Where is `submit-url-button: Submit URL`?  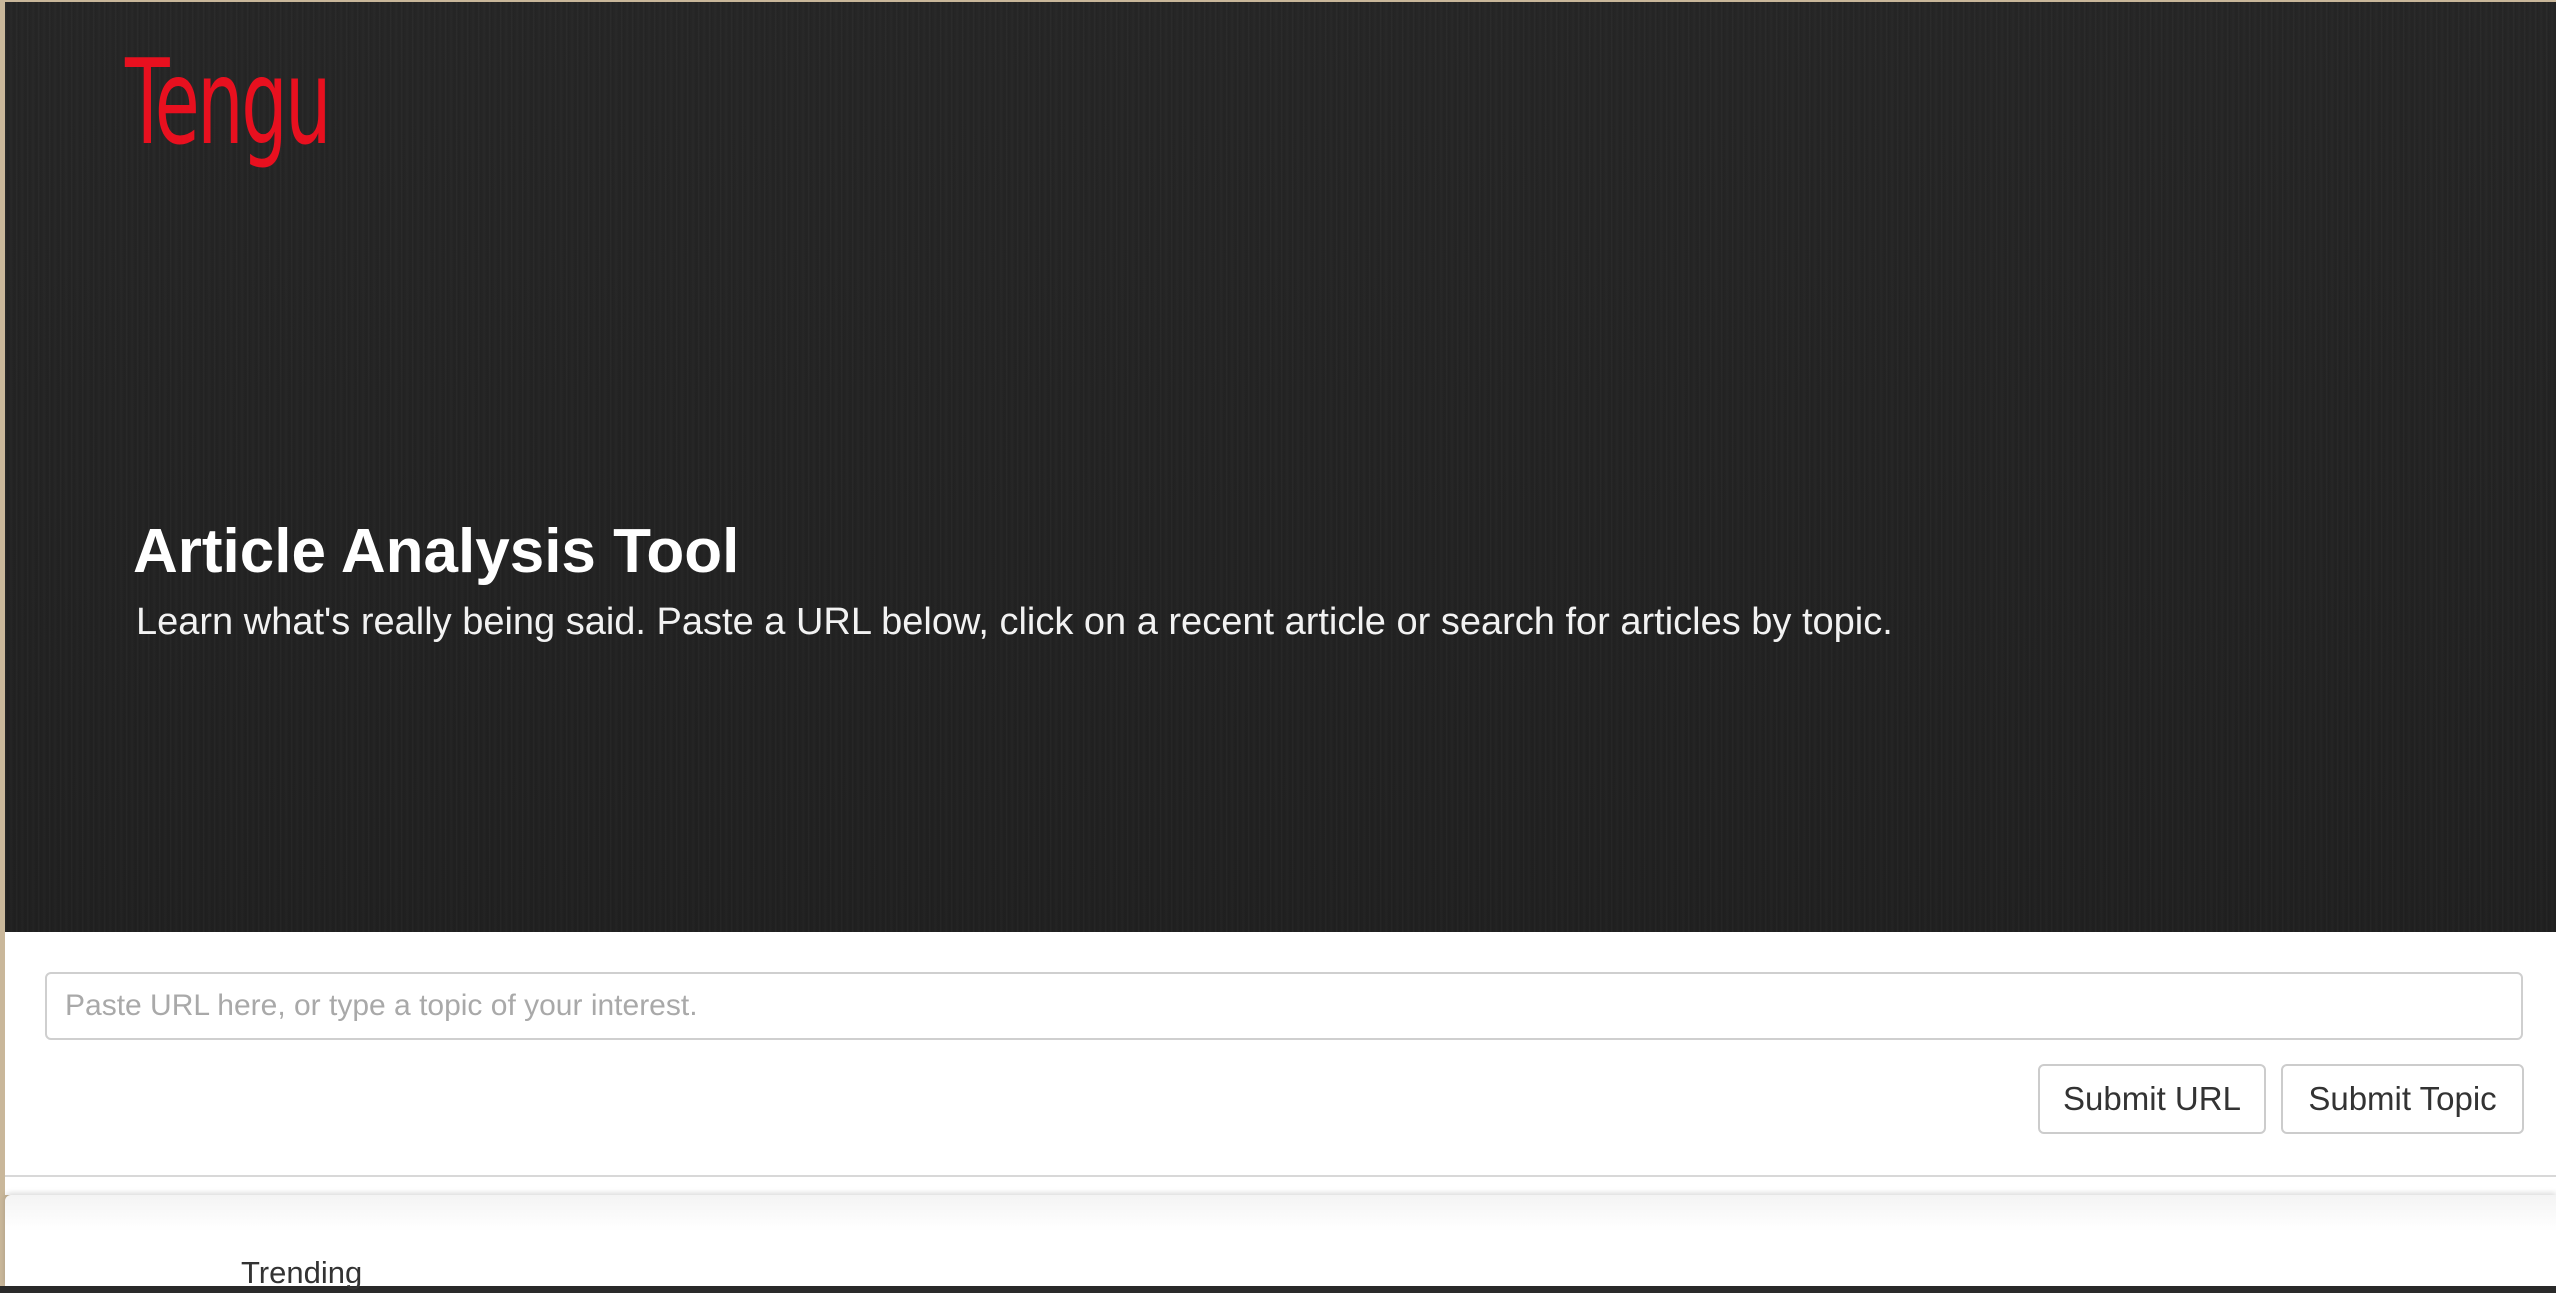 submit-url-button: Submit URL is located at coordinates (2152, 1099).